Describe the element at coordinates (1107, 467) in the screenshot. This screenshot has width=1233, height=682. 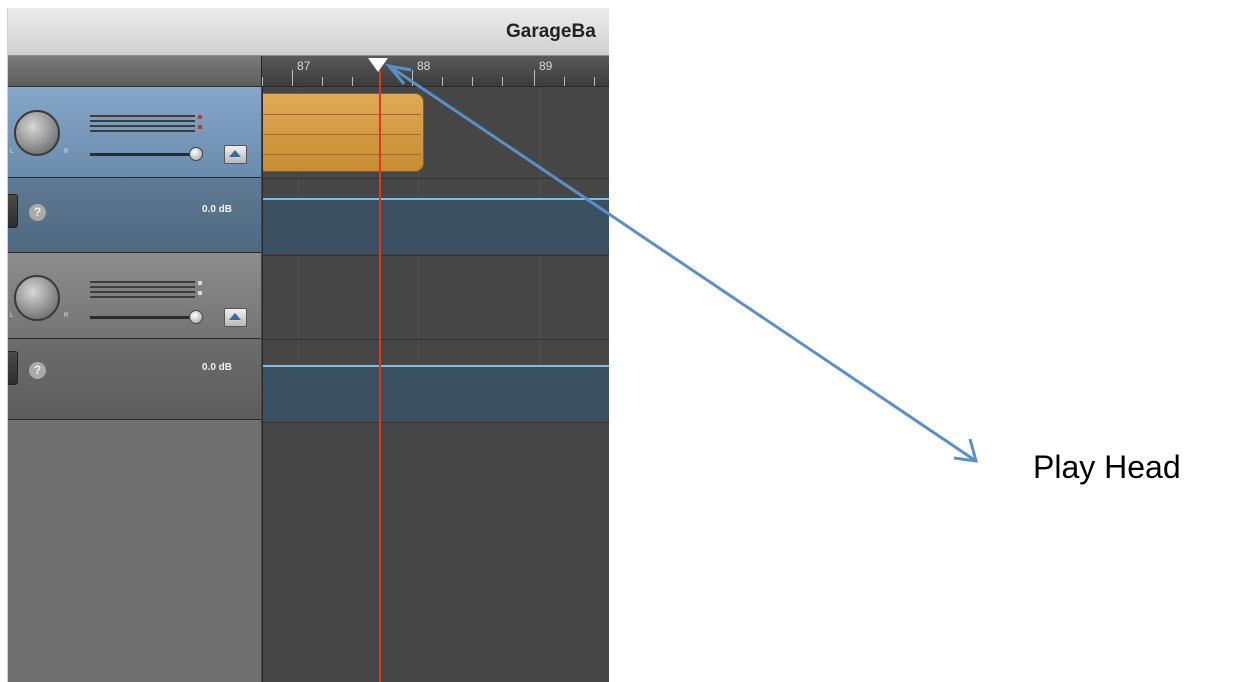
I see `play-head-annotation: Play Head` at that location.